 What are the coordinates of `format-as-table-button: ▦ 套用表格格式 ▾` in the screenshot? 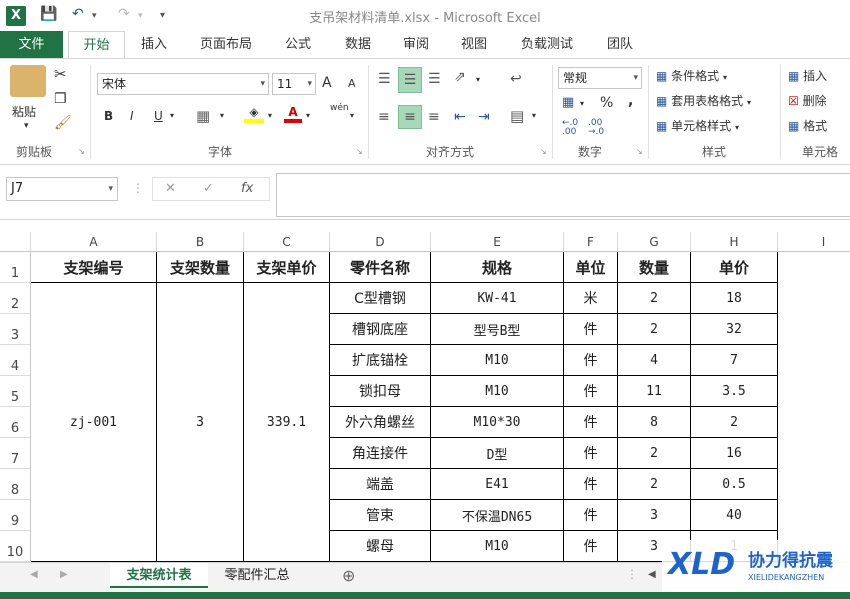 It's located at (703, 100).